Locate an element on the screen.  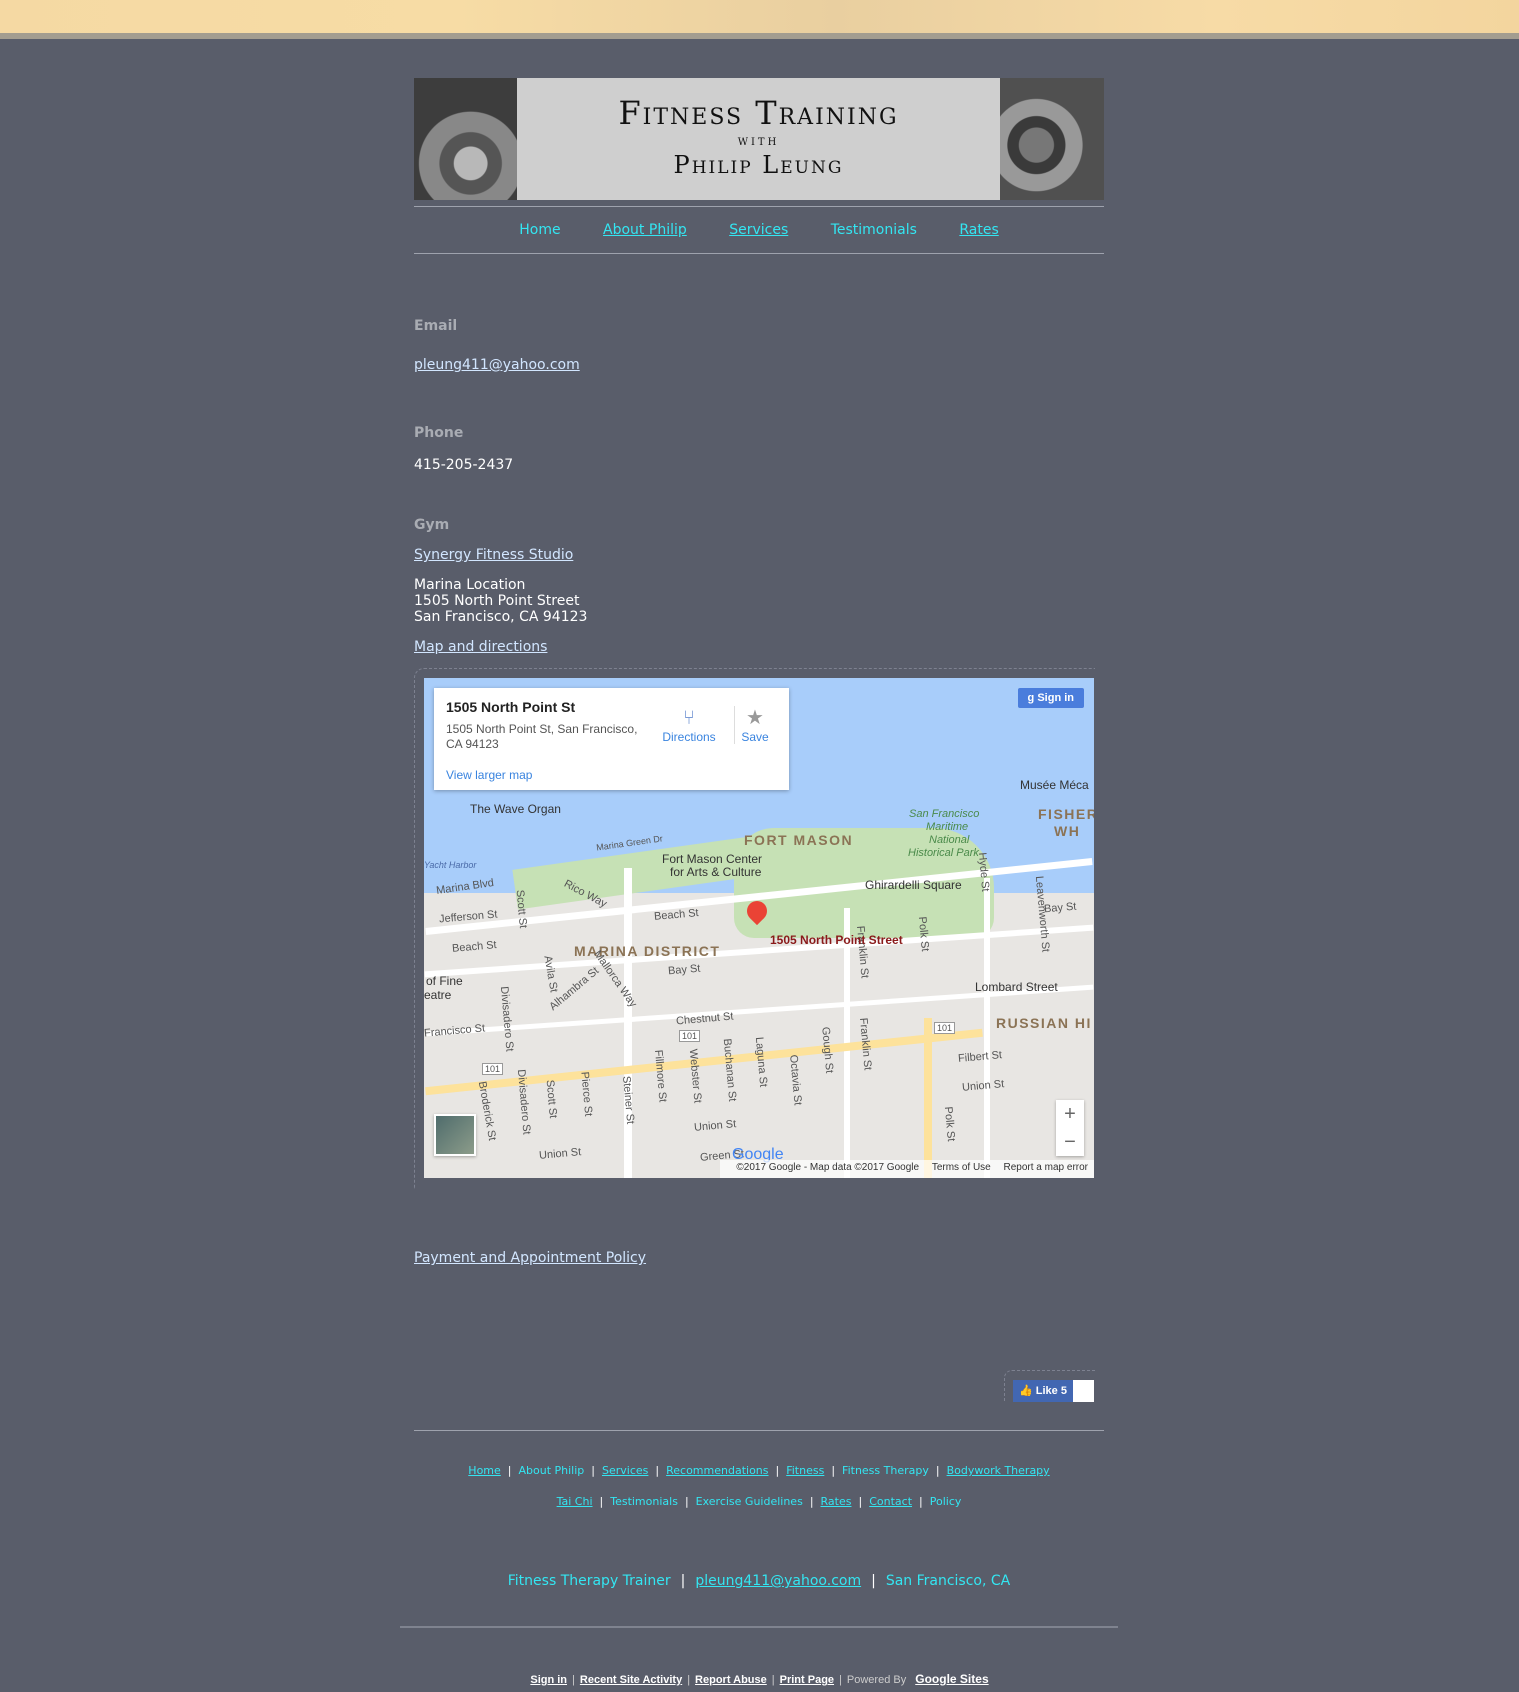
map-street is located at coordinates (987, 1028).